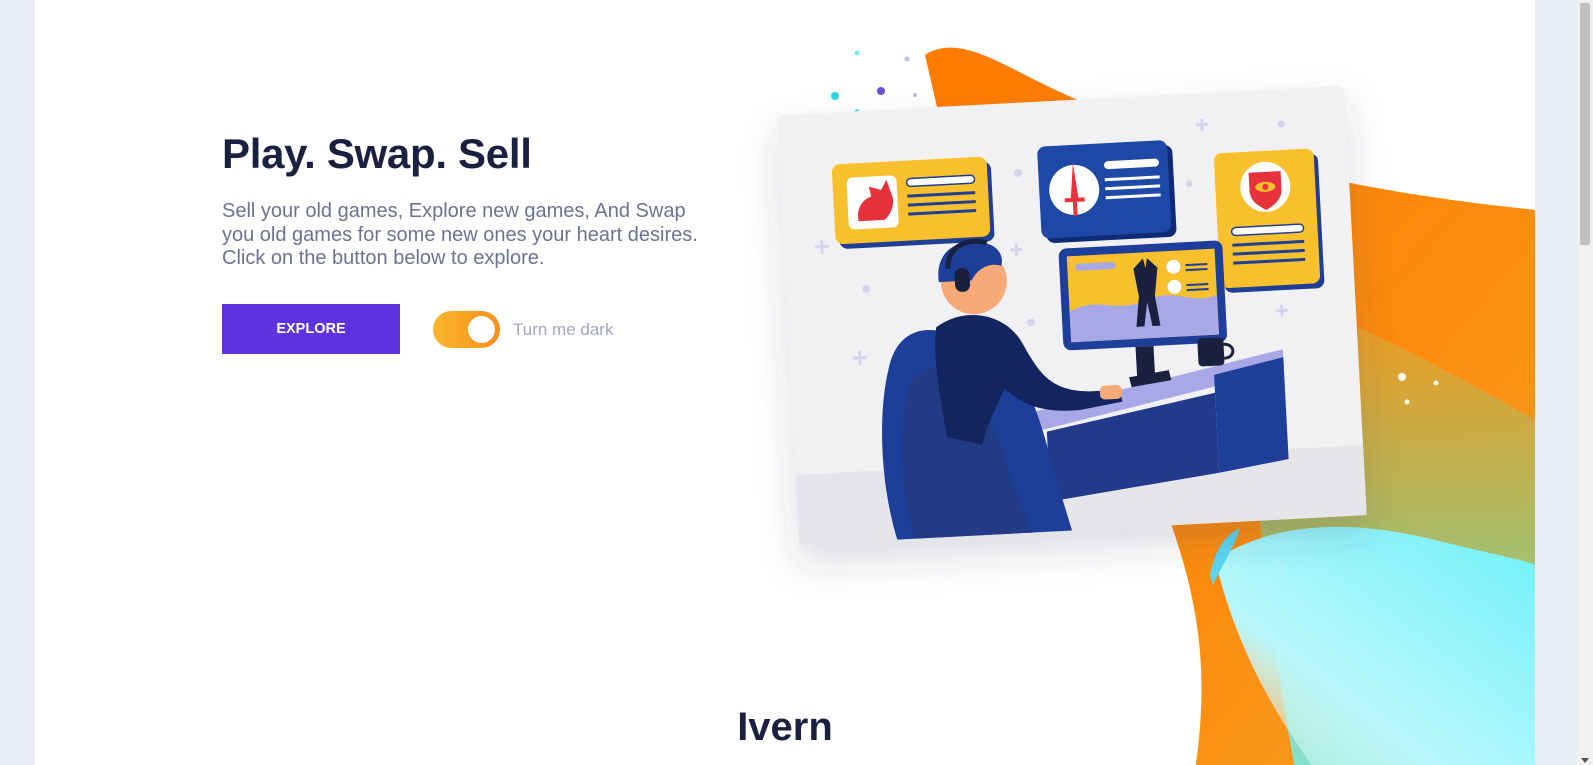 The width and height of the screenshot is (1593, 765). What do you see at coordinates (913, 202) in the screenshot?
I see `game-card-dragon` at bounding box center [913, 202].